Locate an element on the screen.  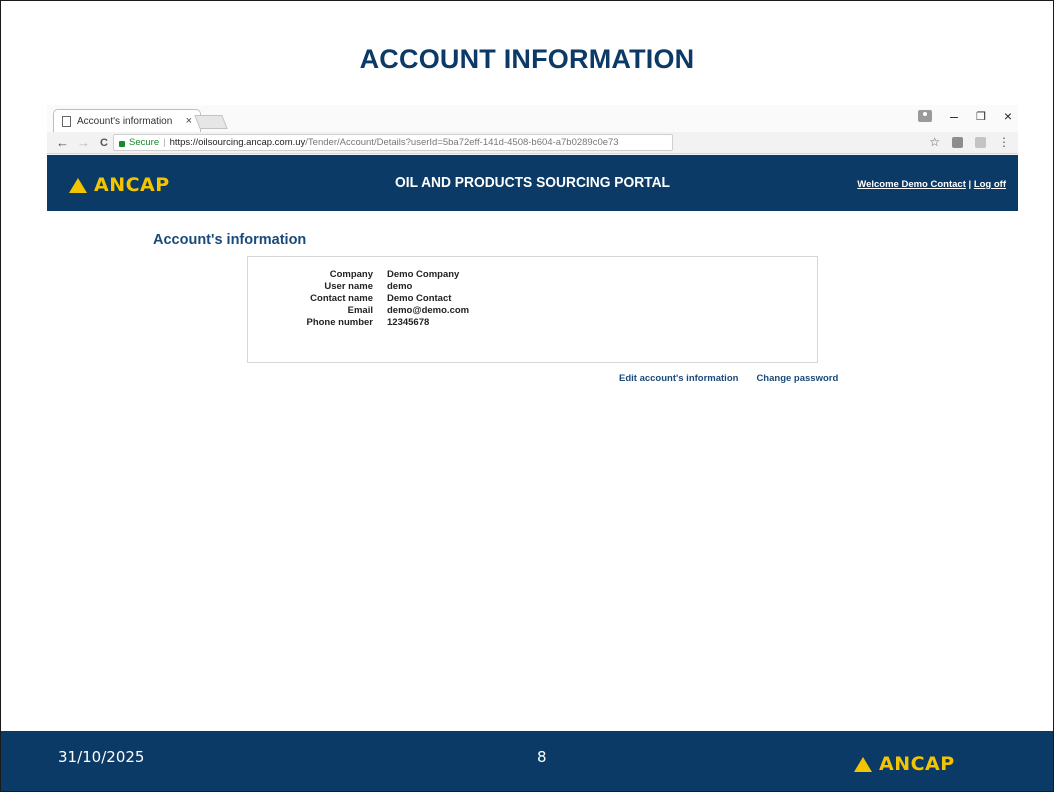
footer-ancap-logo: ANCAP is located at coordinates (904, 764).